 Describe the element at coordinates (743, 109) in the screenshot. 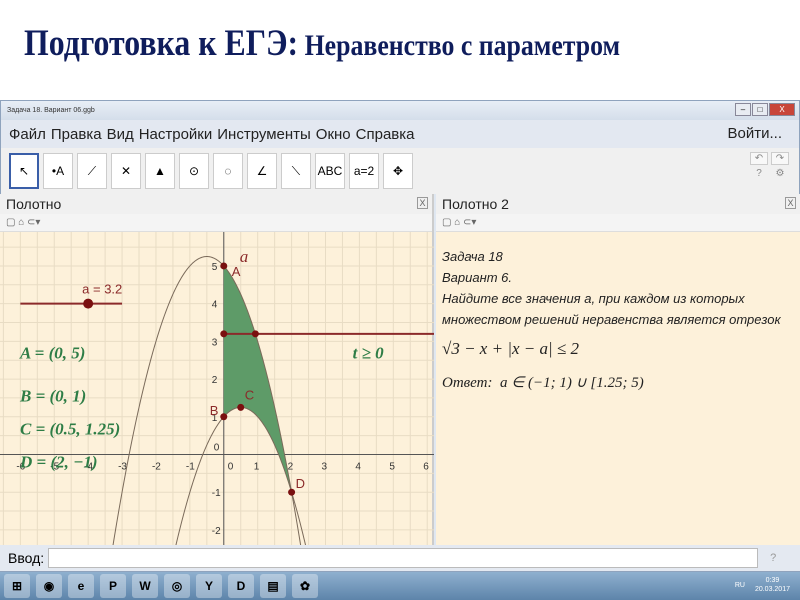

I see `minimize-button: –` at that location.